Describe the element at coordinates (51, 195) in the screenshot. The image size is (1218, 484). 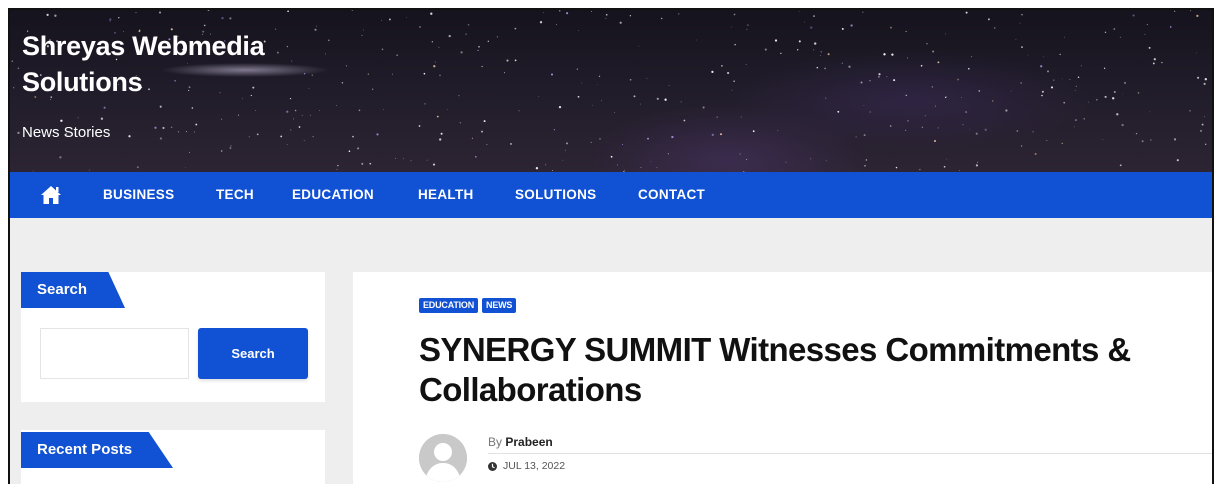
I see `home-icon` at that location.